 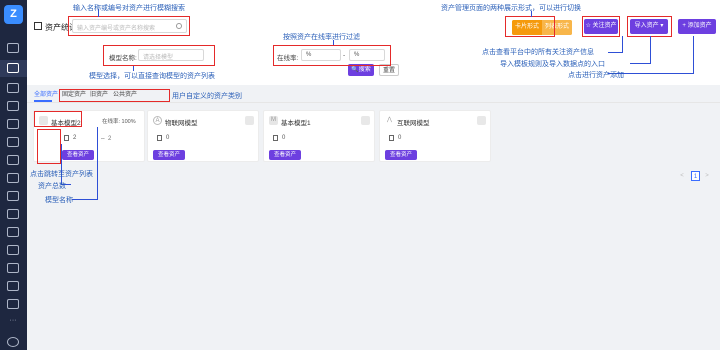 What do you see at coordinates (552, 64) in the screenshot?
I see `annotation-import: 导入模板规则及导入数据点的入口` at bounding box center [552, 64].